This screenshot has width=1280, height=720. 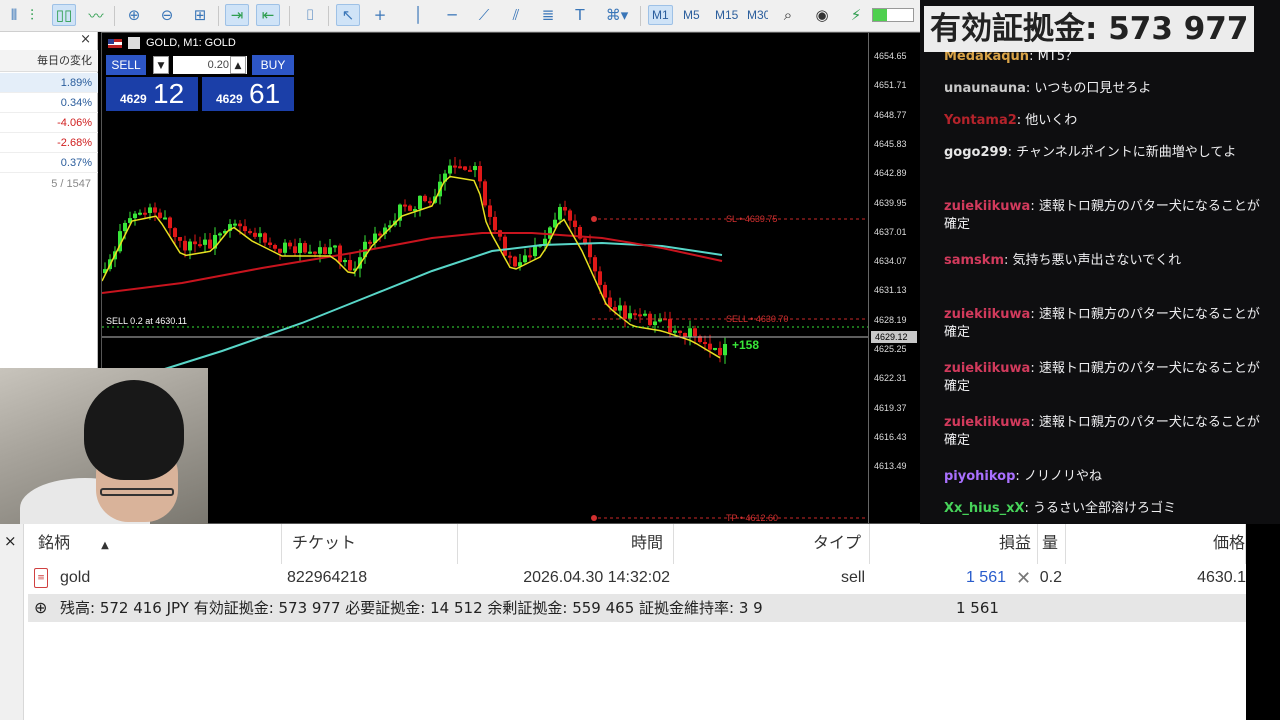 I want to click on chat-message: piyohikop: ノリノリやね, so click(x=1103, y=477).